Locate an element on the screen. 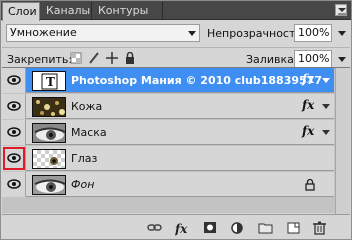 Image resolution: width=352 pixels, height=240 pixels. skin-texture-thumbnail is located at coordinates (49, 107).